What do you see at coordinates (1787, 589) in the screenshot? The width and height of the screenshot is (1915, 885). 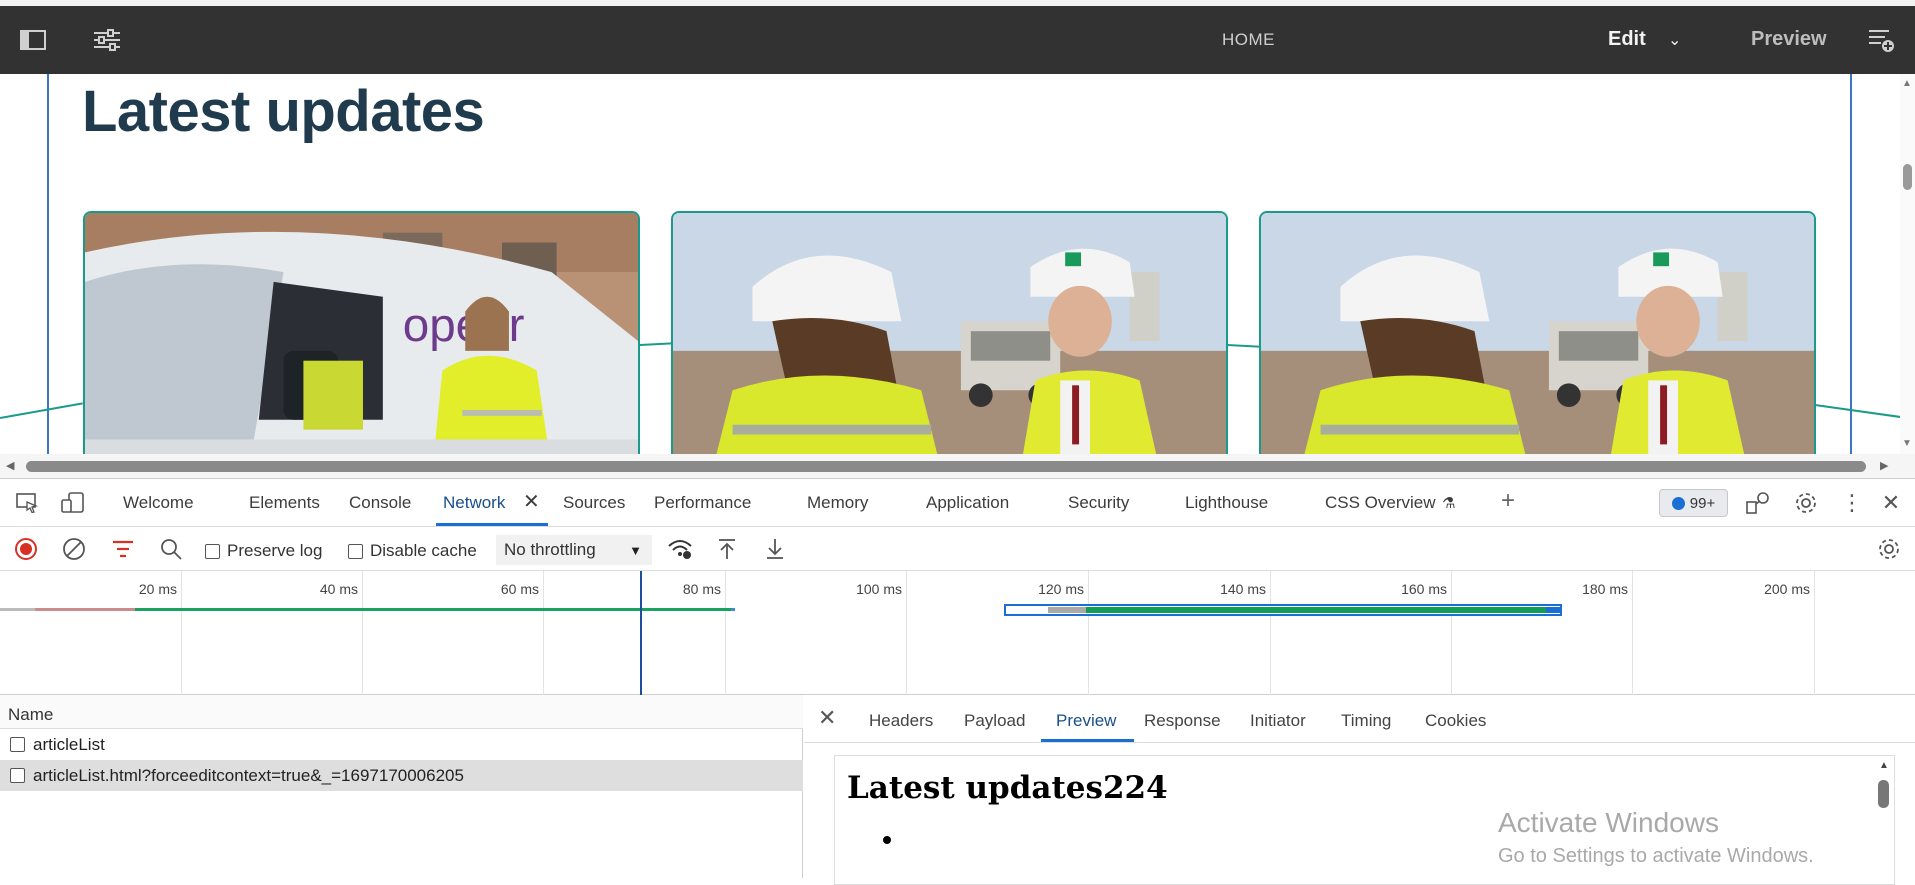 I see `timeline-tick-label: 200 ms` at bounding box center [1787, 589].